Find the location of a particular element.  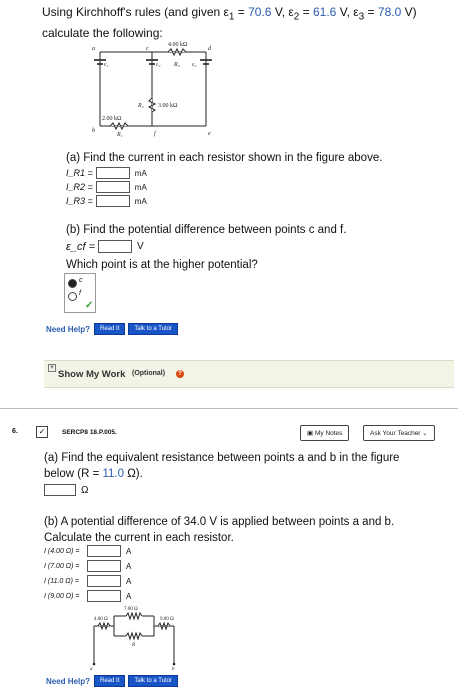

expand-icon: + is located at coordinates (52, 368).